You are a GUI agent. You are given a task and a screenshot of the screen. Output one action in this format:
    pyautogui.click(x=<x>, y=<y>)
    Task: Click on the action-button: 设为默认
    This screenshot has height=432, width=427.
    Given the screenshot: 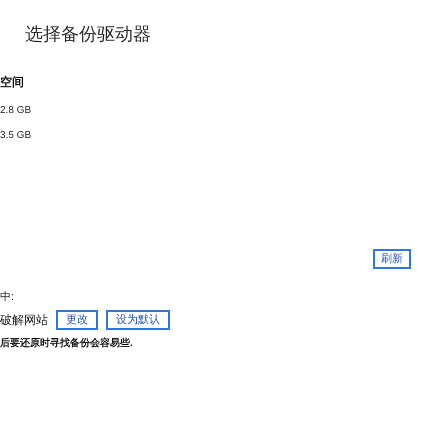 What is the action you would take?
    pyautogui.click(x=138, y=320)
    